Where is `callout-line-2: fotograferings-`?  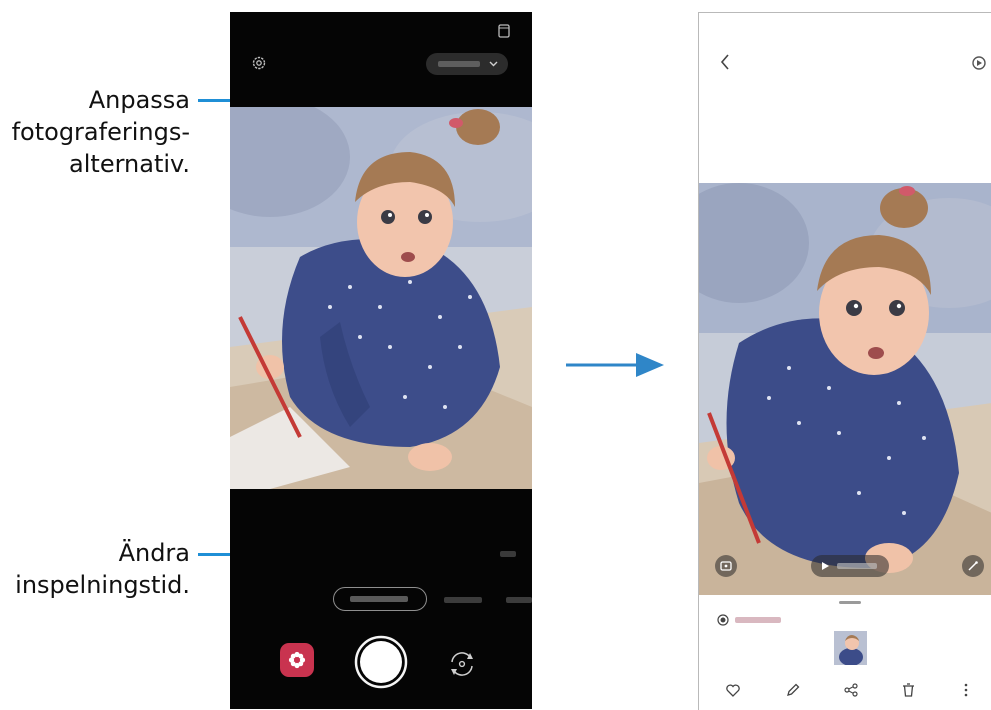 callout-line-2: fotograferings- is located at coordinates (100, 132).